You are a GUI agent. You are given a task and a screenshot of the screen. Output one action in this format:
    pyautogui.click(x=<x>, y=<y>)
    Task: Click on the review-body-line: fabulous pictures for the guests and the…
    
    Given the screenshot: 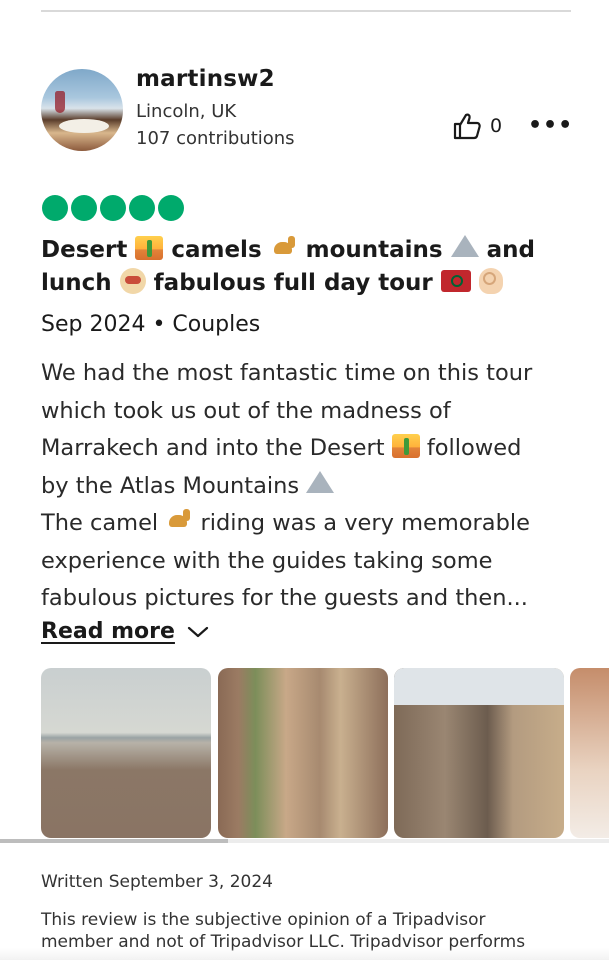 What is the action you would take?
    pyautogui.click(x=284, y=598)
    